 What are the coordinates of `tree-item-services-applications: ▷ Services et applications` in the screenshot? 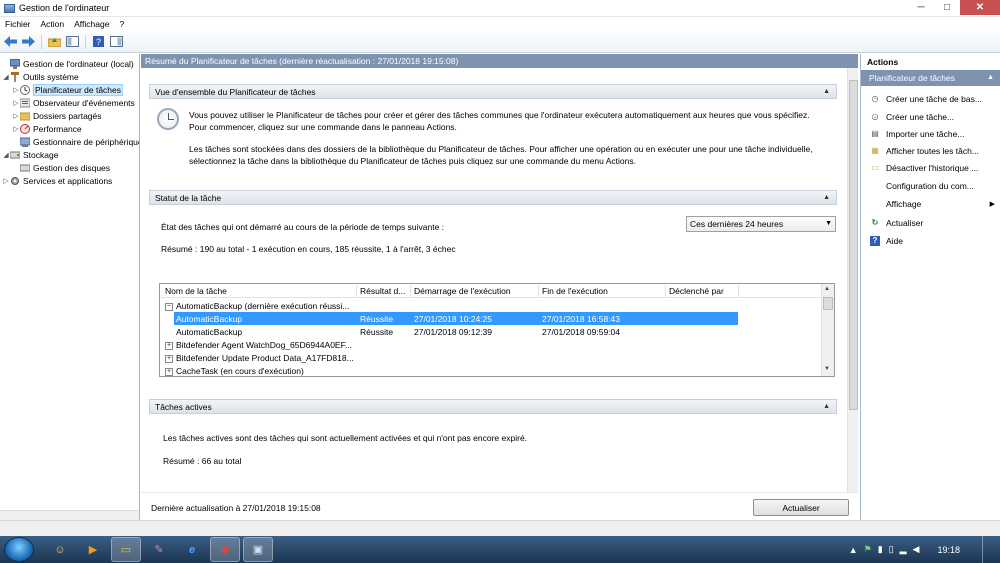 It's located at (57, 180).